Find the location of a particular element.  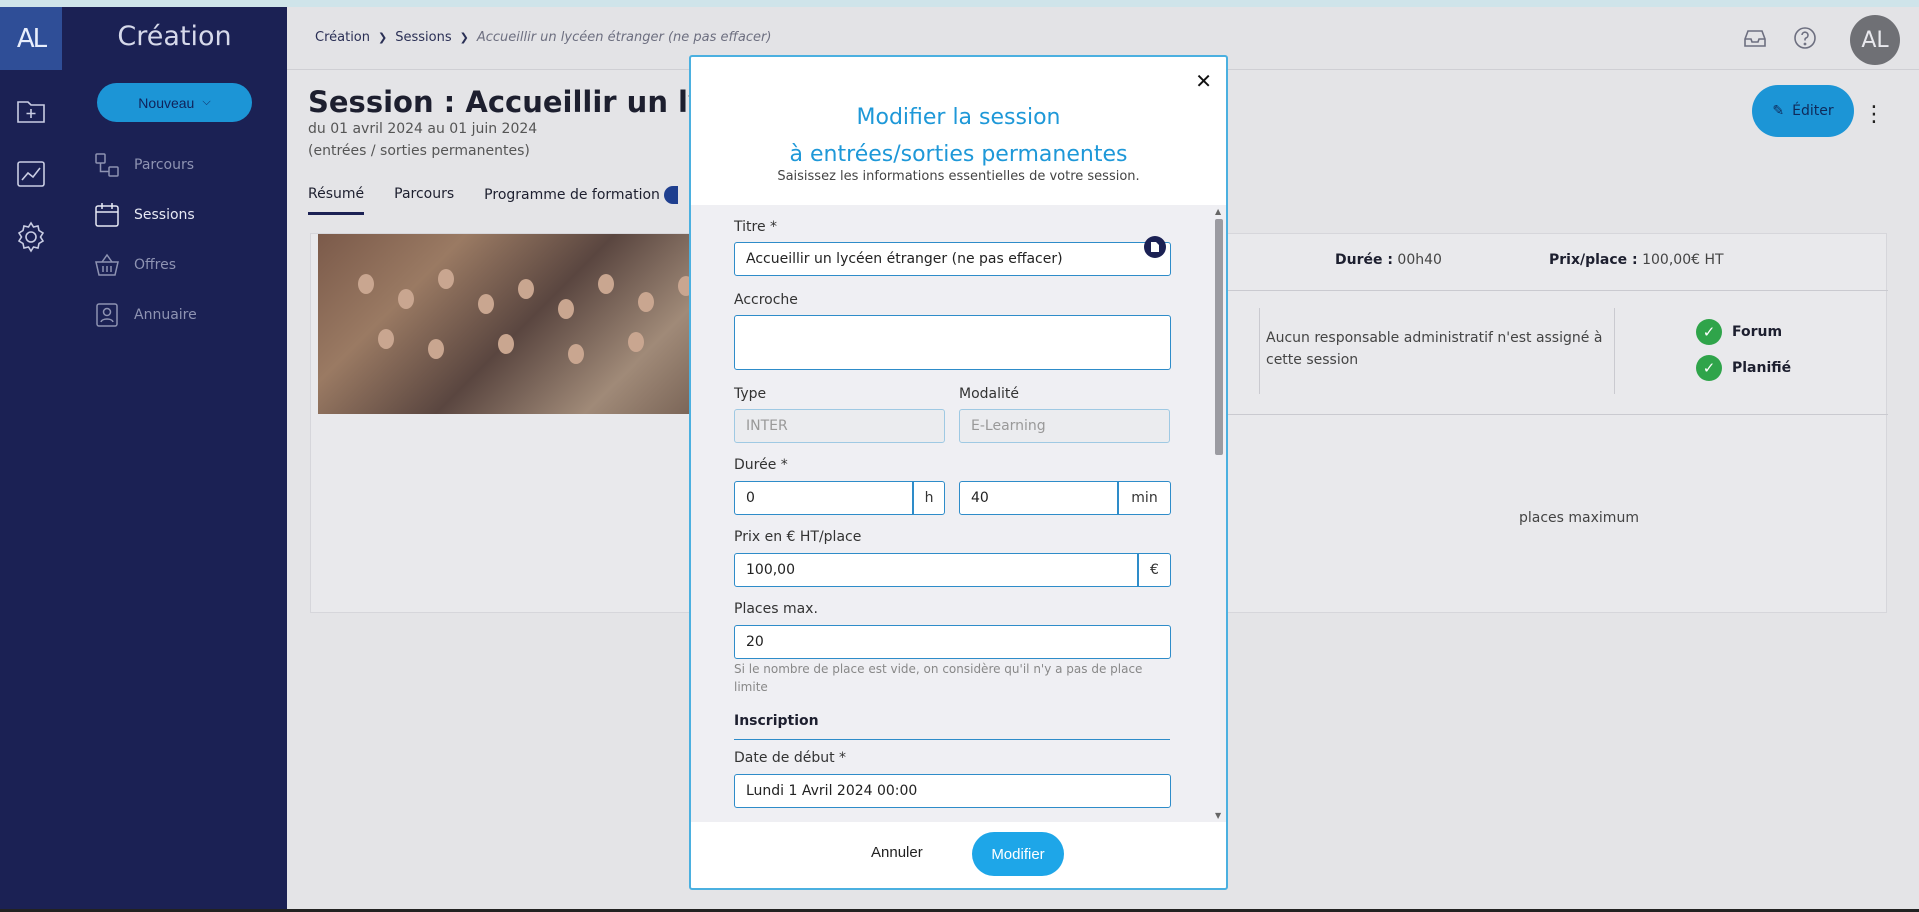

scroll-thumb is located at coordinates (1219, 337).